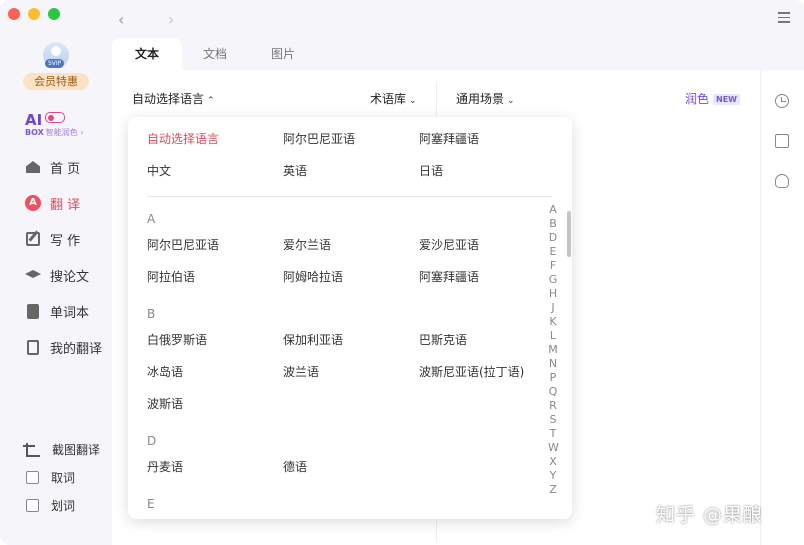 The image size is (804, 545). Describe the element at coordinates (471, 371) in the screenshot. I see `language-option: 波斯尼亚语(拉丁语)` at that location.